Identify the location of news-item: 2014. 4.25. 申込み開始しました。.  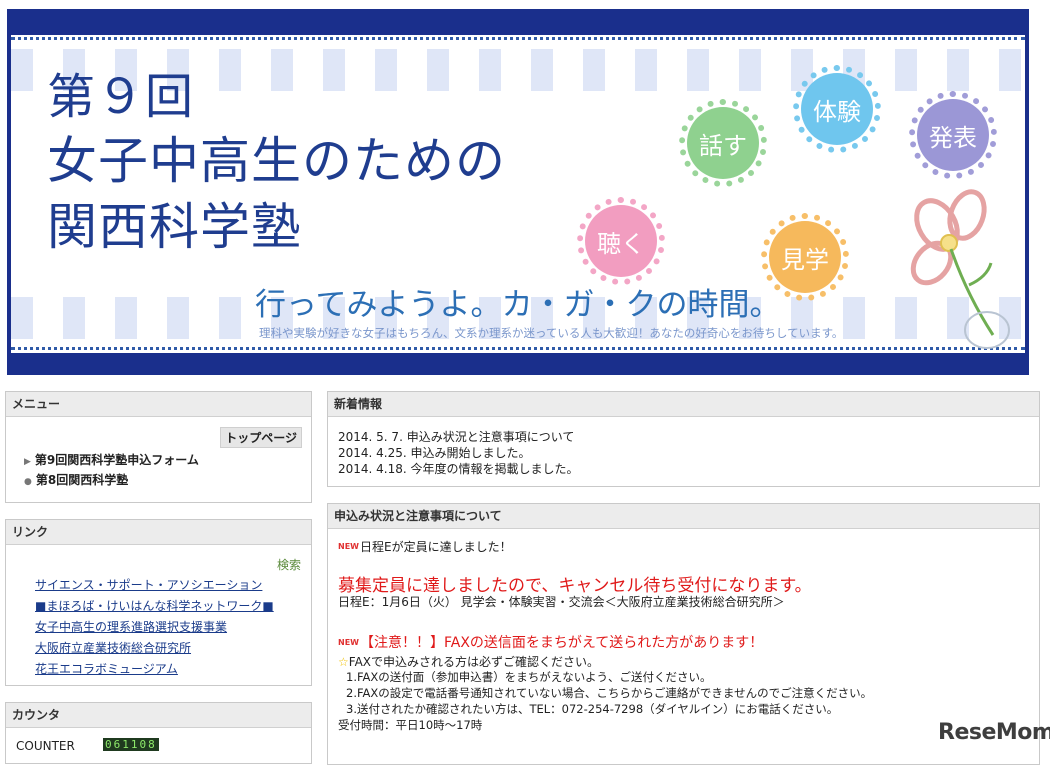
(434, 452).